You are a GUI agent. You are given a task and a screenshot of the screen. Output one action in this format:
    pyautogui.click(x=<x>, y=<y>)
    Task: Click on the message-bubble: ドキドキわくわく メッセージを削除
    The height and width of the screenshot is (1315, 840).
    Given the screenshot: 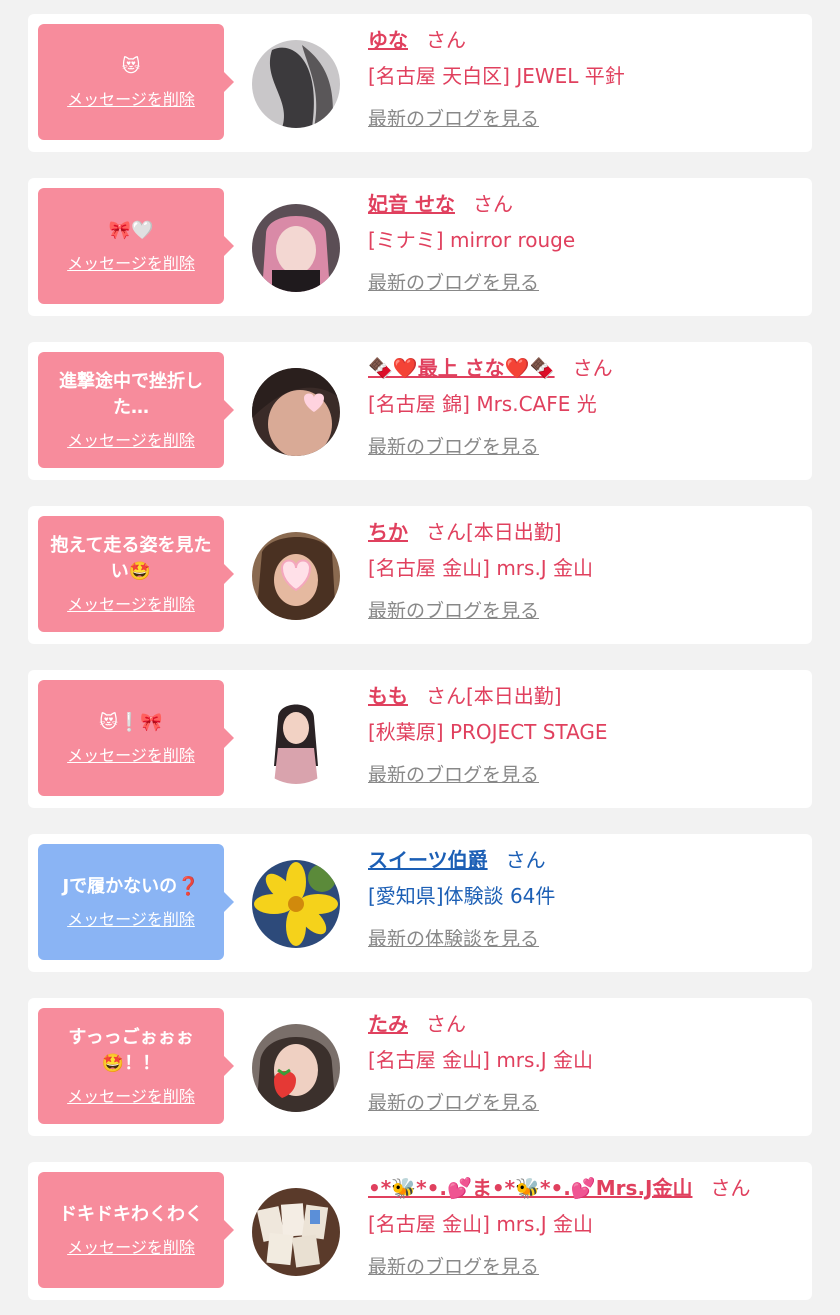 What is the action you would take?
    pyautogui.click(x=136, y=1230)
    